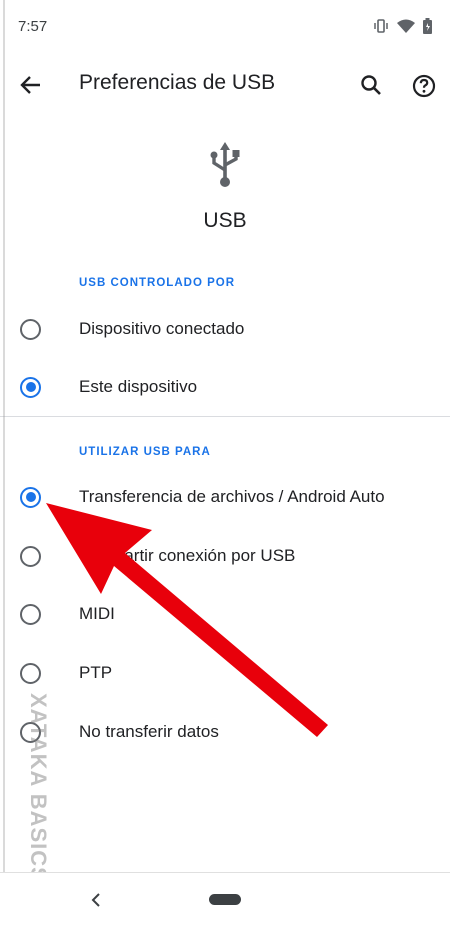 The height and width of the screenshot is (925, 450). What do you see at coordinates (97, 613) in the screenshot?
I see `radio-label: MIDI` at bounding box center [97, 613].